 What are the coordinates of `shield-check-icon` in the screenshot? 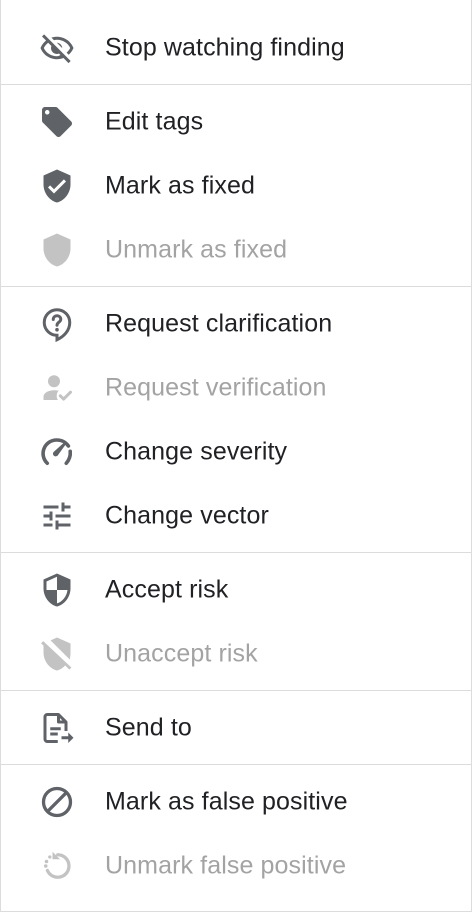 It's located at (57, 186).